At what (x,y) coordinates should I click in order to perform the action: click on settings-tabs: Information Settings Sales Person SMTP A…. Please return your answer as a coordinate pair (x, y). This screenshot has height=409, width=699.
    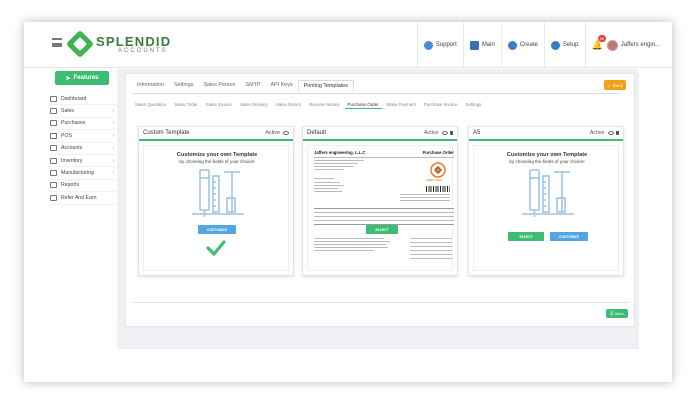
    Looking at the image, I should click on (243, 86).